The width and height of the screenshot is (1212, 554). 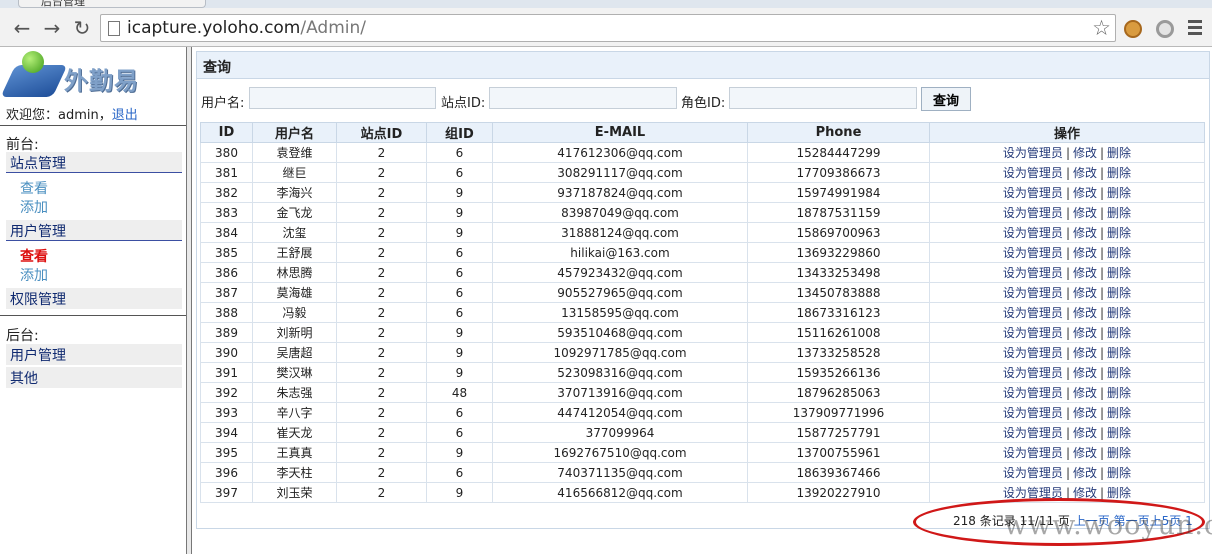 I want to click on frame-splitter, so click(x=189, y=300).